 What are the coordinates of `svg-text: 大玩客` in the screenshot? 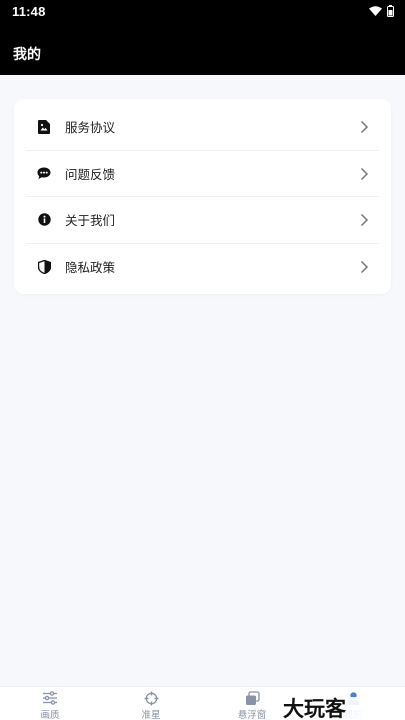 It's located at (315, 708).